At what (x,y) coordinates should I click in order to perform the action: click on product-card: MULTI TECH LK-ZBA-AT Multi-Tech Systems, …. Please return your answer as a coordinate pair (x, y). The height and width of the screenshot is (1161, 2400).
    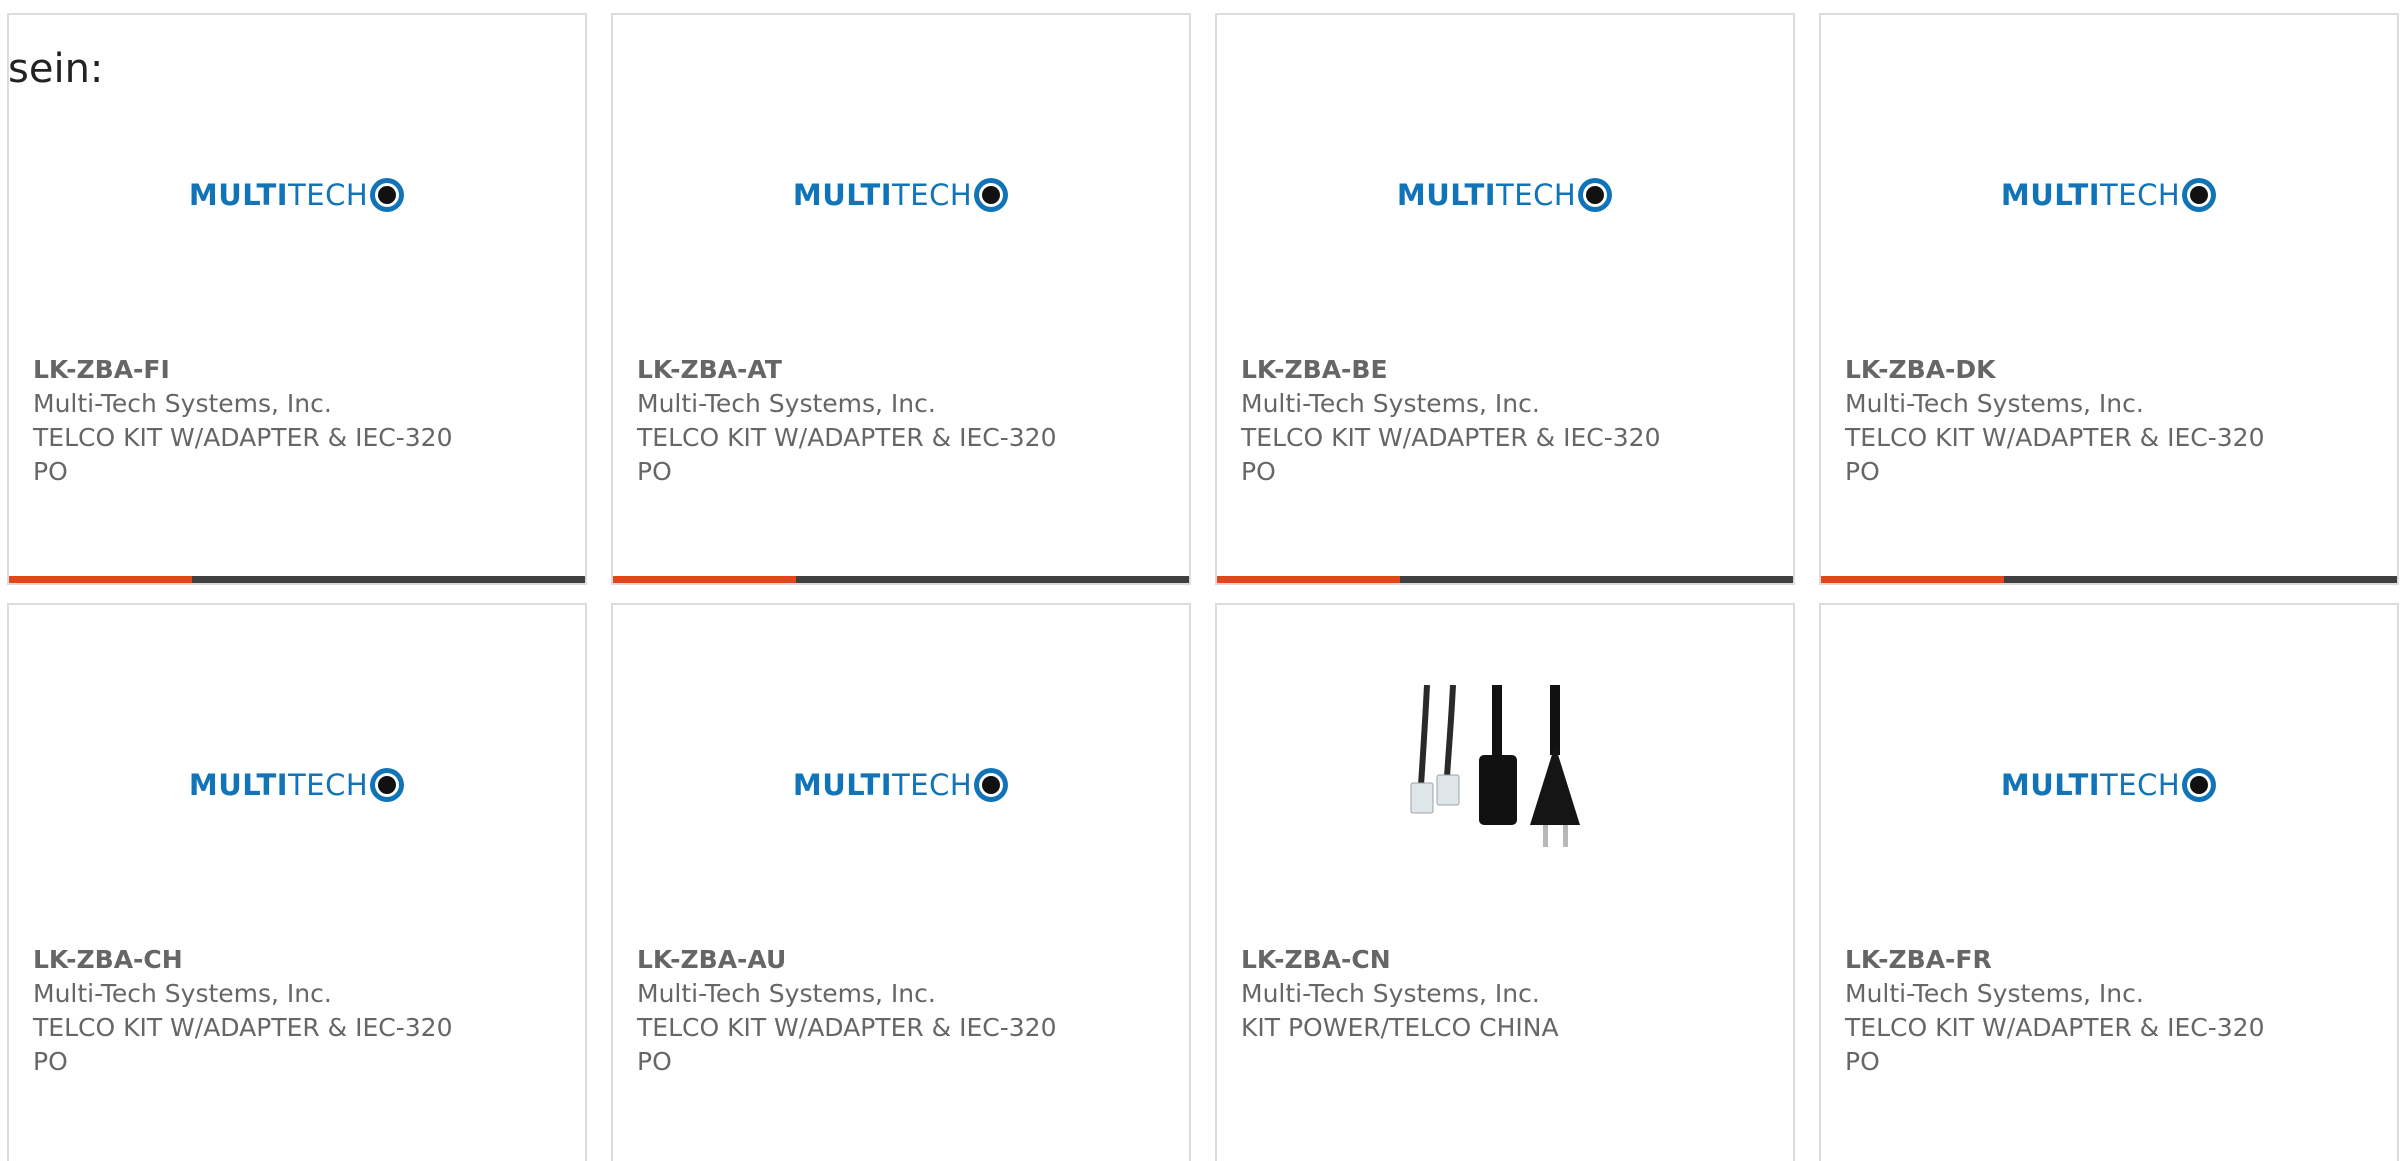
    Looking at the image, I should click on (901, 299).